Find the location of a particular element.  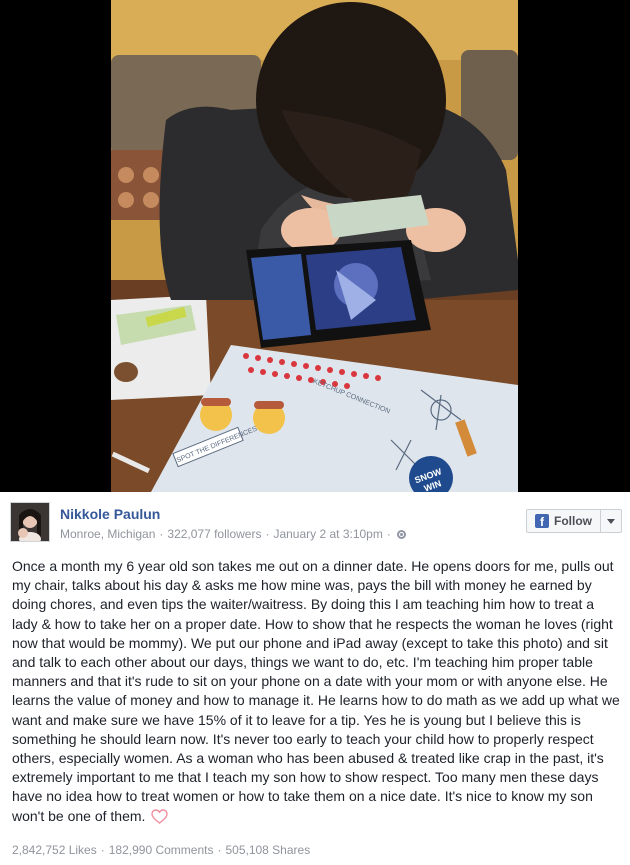

comments-count: 182,990 Comments is located at coordinates (161, 850).